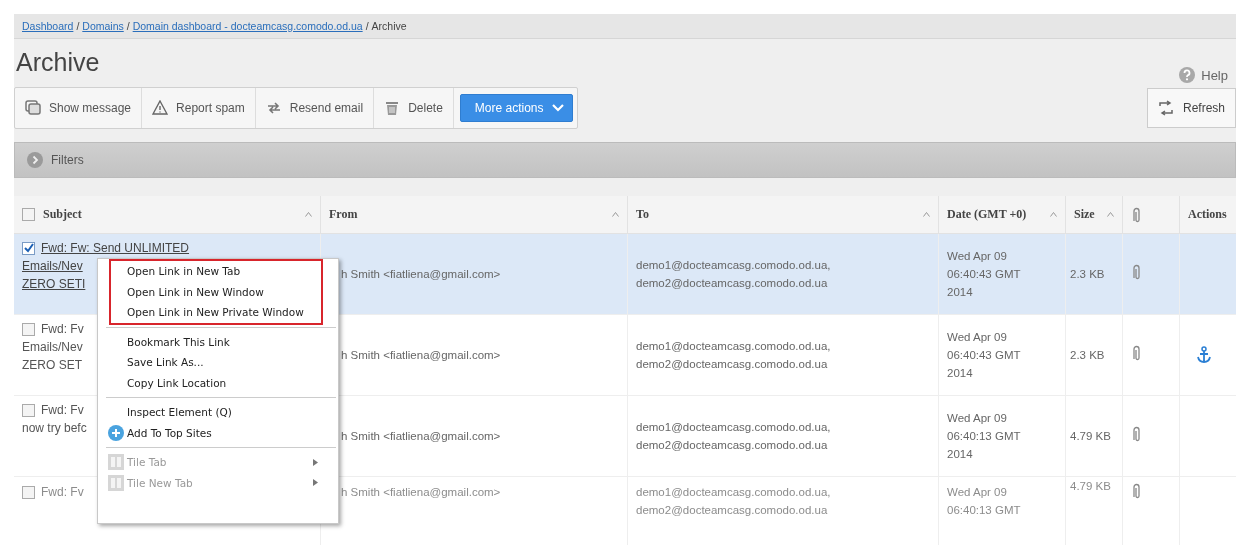 Image resolution: width=1236 pixels, height=545 pixels. I want to click on subject-text: Fwd: Fw: Send UNLIMITED, so click(115, 248).